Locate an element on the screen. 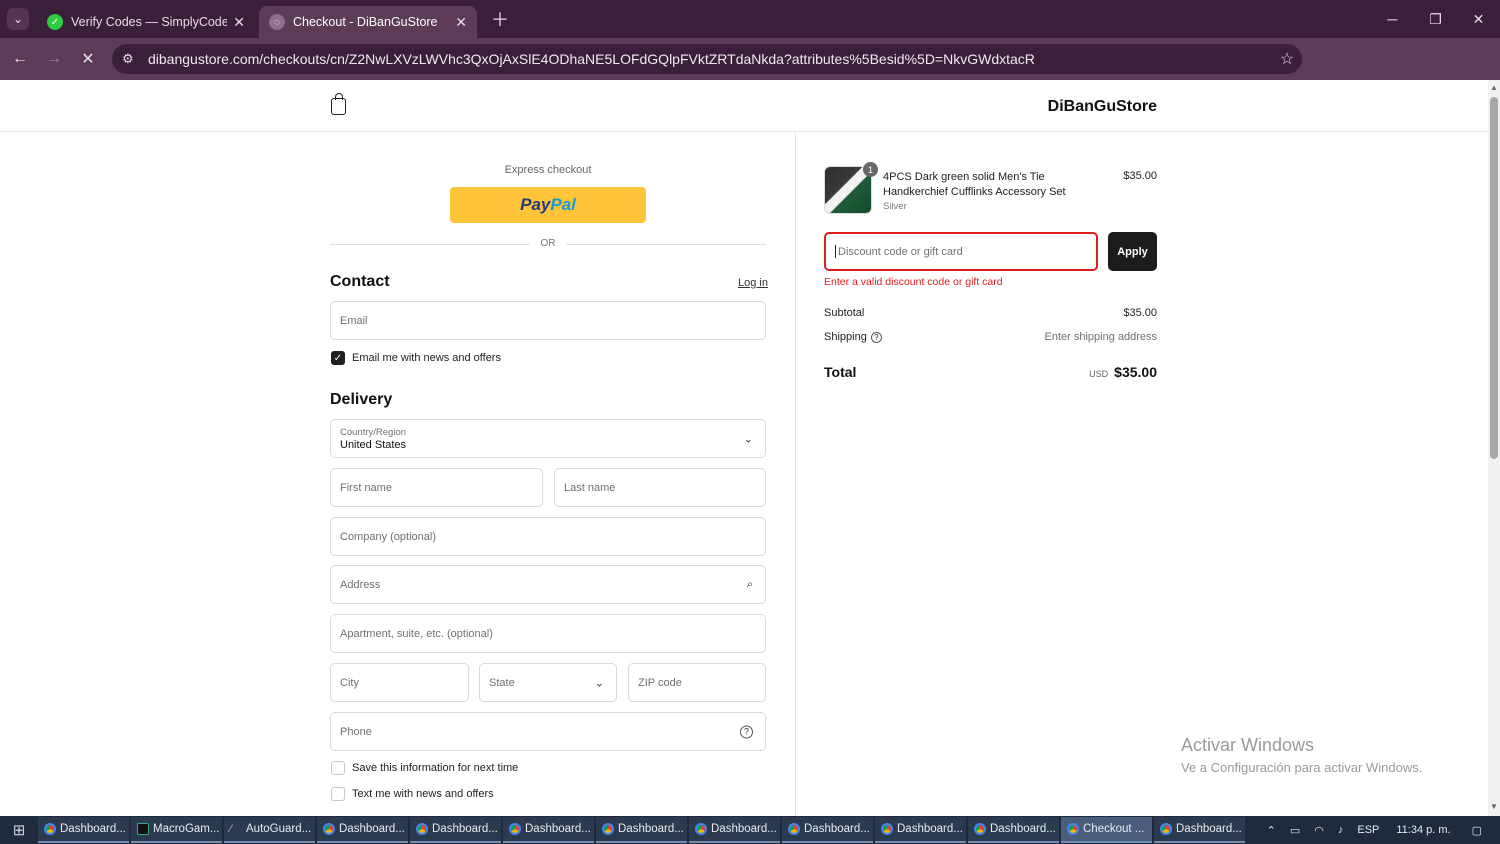 This screenshot has width=1500, height=844. login-link: Log in is located at coordinates (753, 283).